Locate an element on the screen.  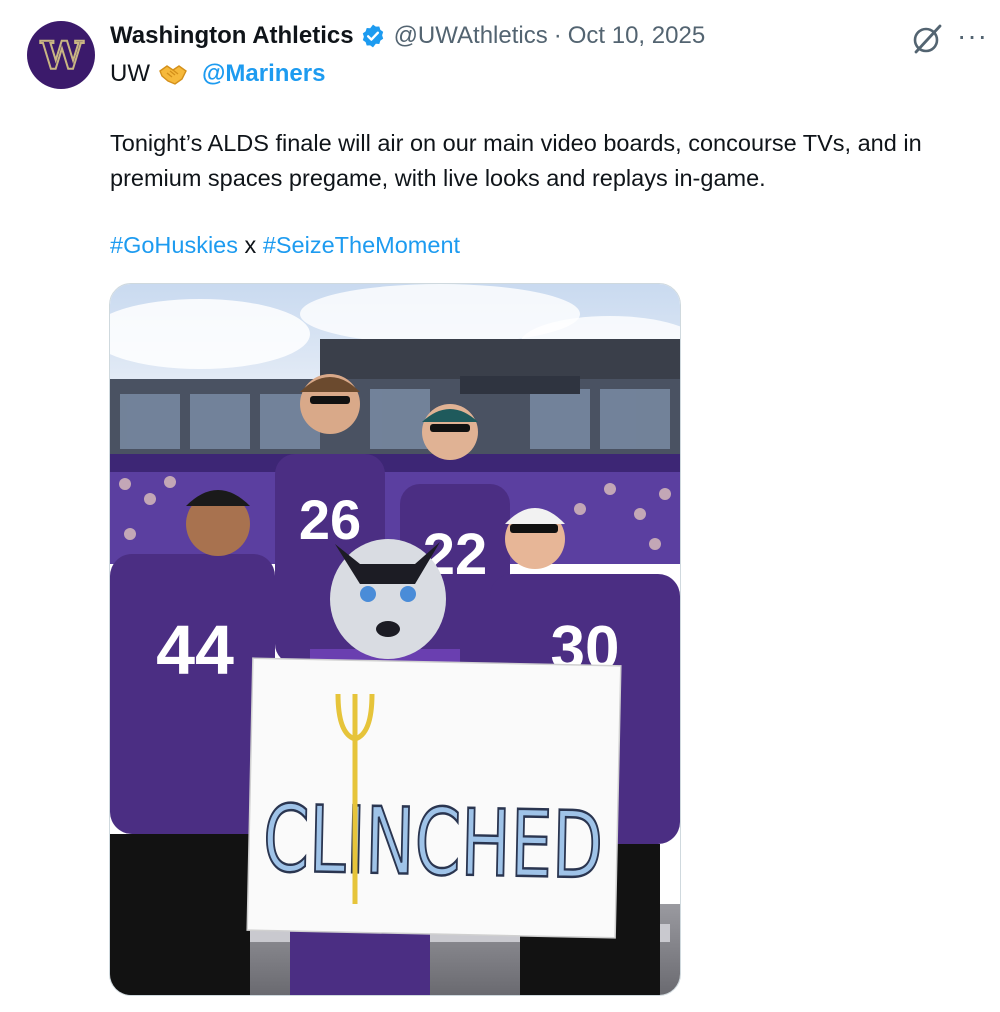
author-avatar: W is located at coordinates (61, 55).